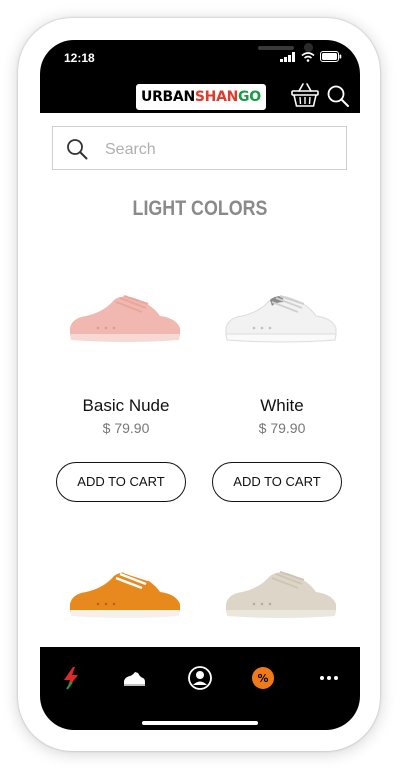 This screenshot has width=400, height=771. What do you see at coordinates (329, 678) in the screenshot?
I see `more-icon` at bounding box center [329, 678].